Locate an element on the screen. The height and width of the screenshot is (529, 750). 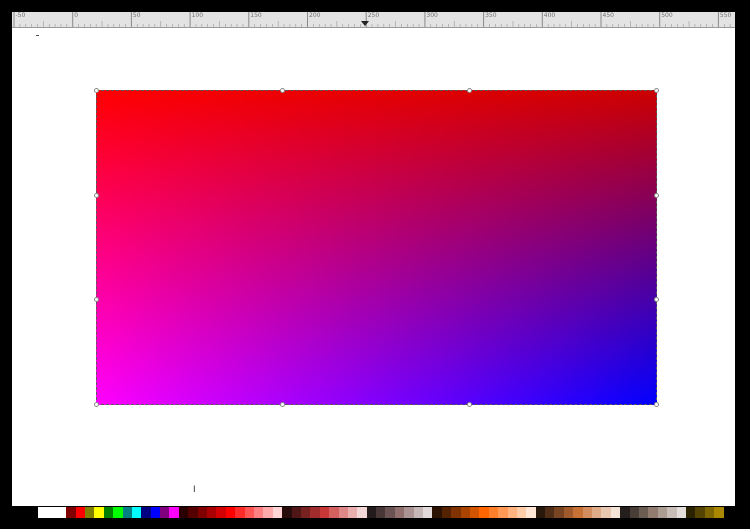
resize-handle-bottom-right is located at coordinates (656, 404).